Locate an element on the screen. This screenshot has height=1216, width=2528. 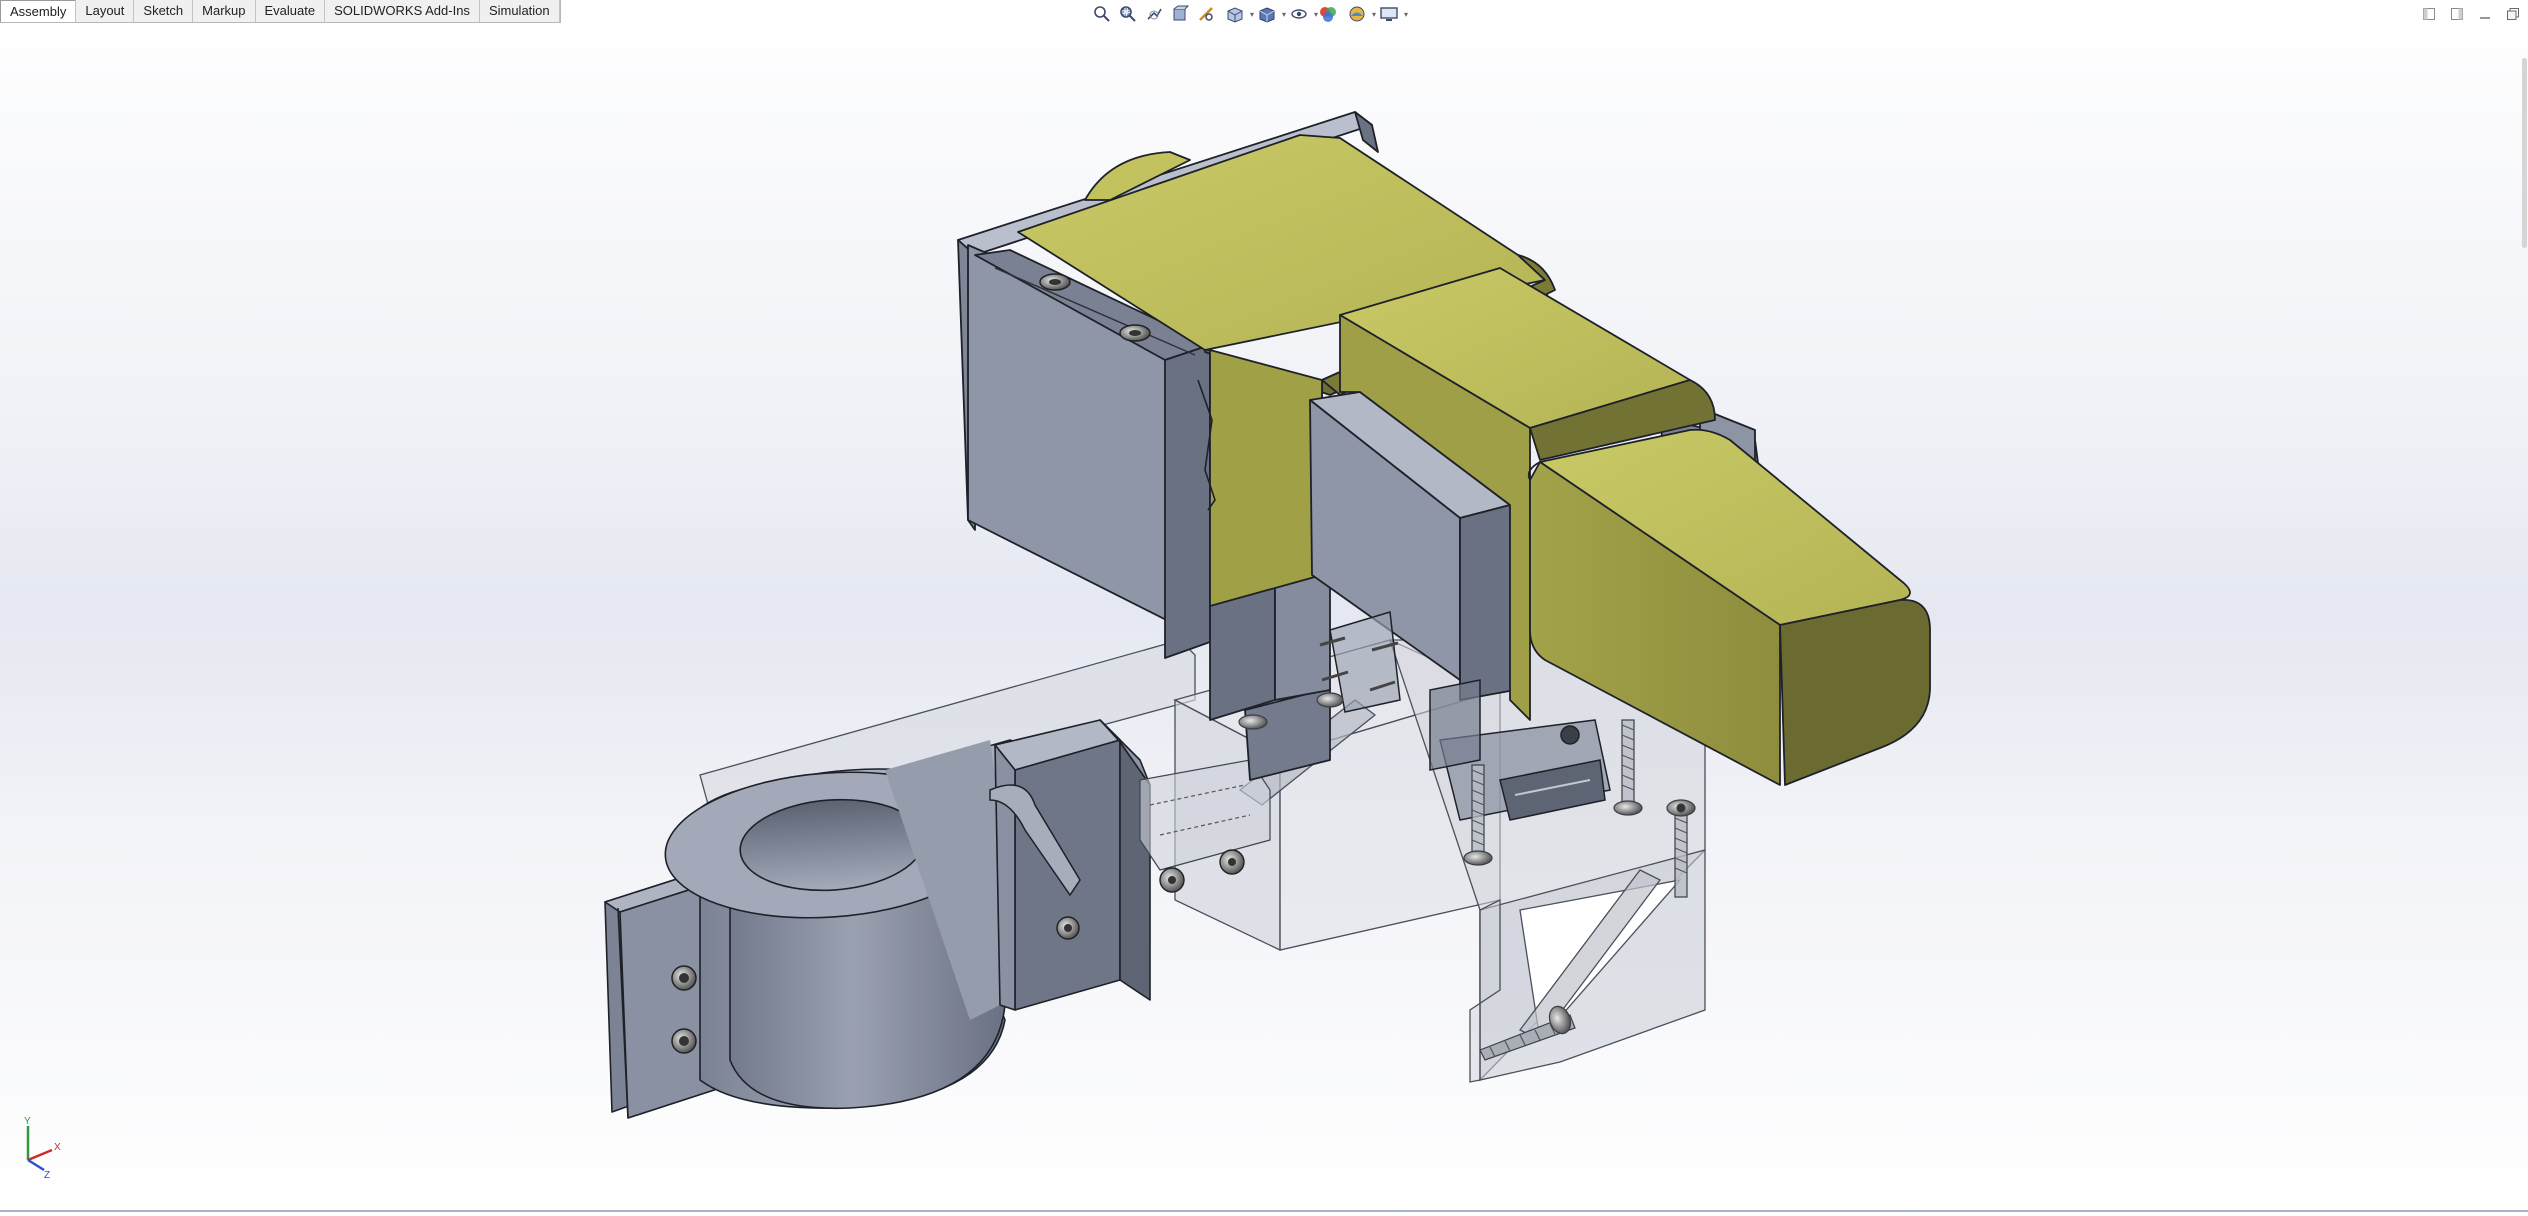
viewport-bottom-border is located at coordinates (1264, 1211).